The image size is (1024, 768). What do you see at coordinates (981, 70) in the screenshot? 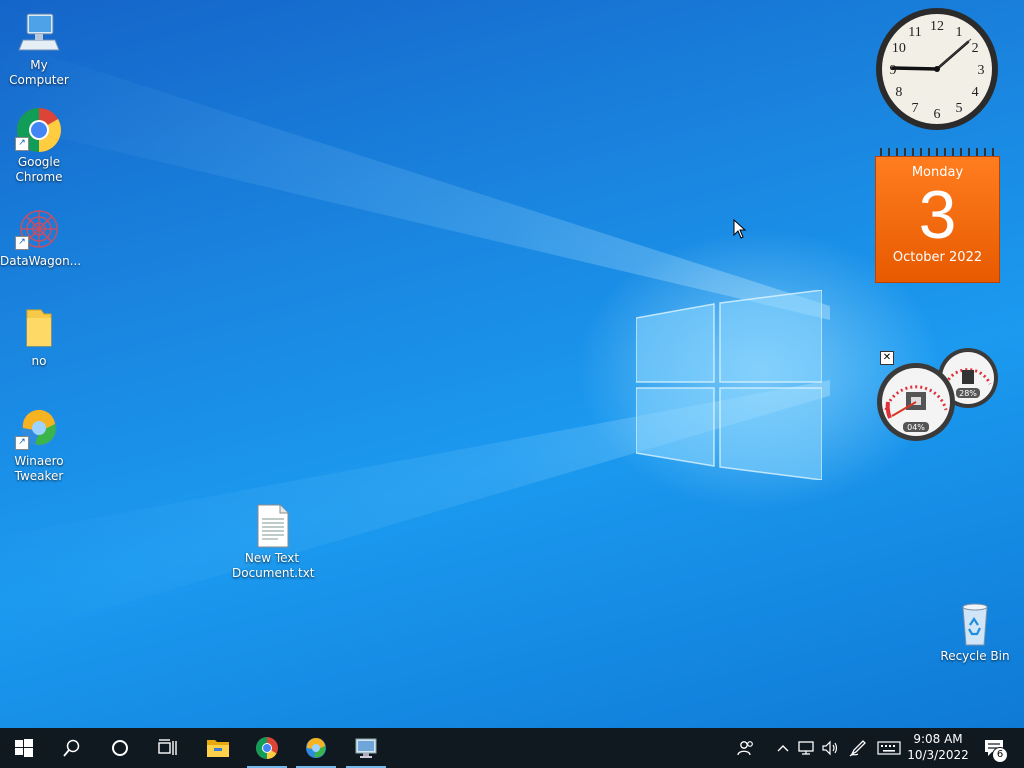
I see `clock-numeral: 3` at bounding box center [981, 70].